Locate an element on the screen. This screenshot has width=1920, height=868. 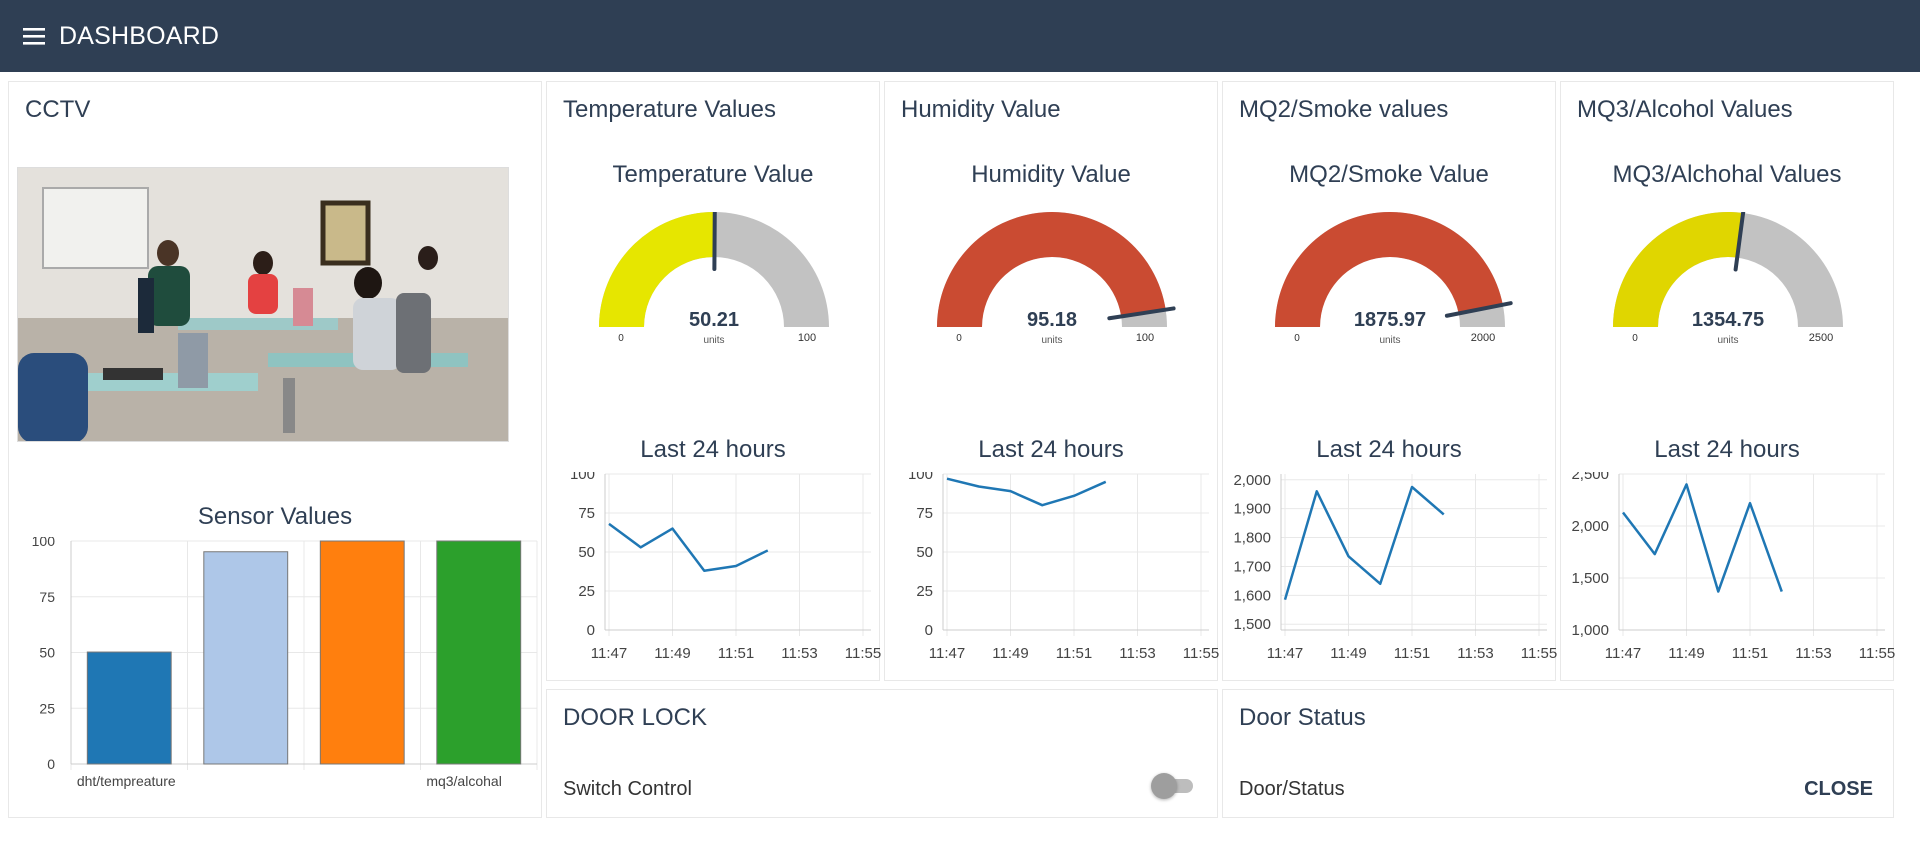
y-tick-label: 1,600 is located at coordinates (1252, 595).